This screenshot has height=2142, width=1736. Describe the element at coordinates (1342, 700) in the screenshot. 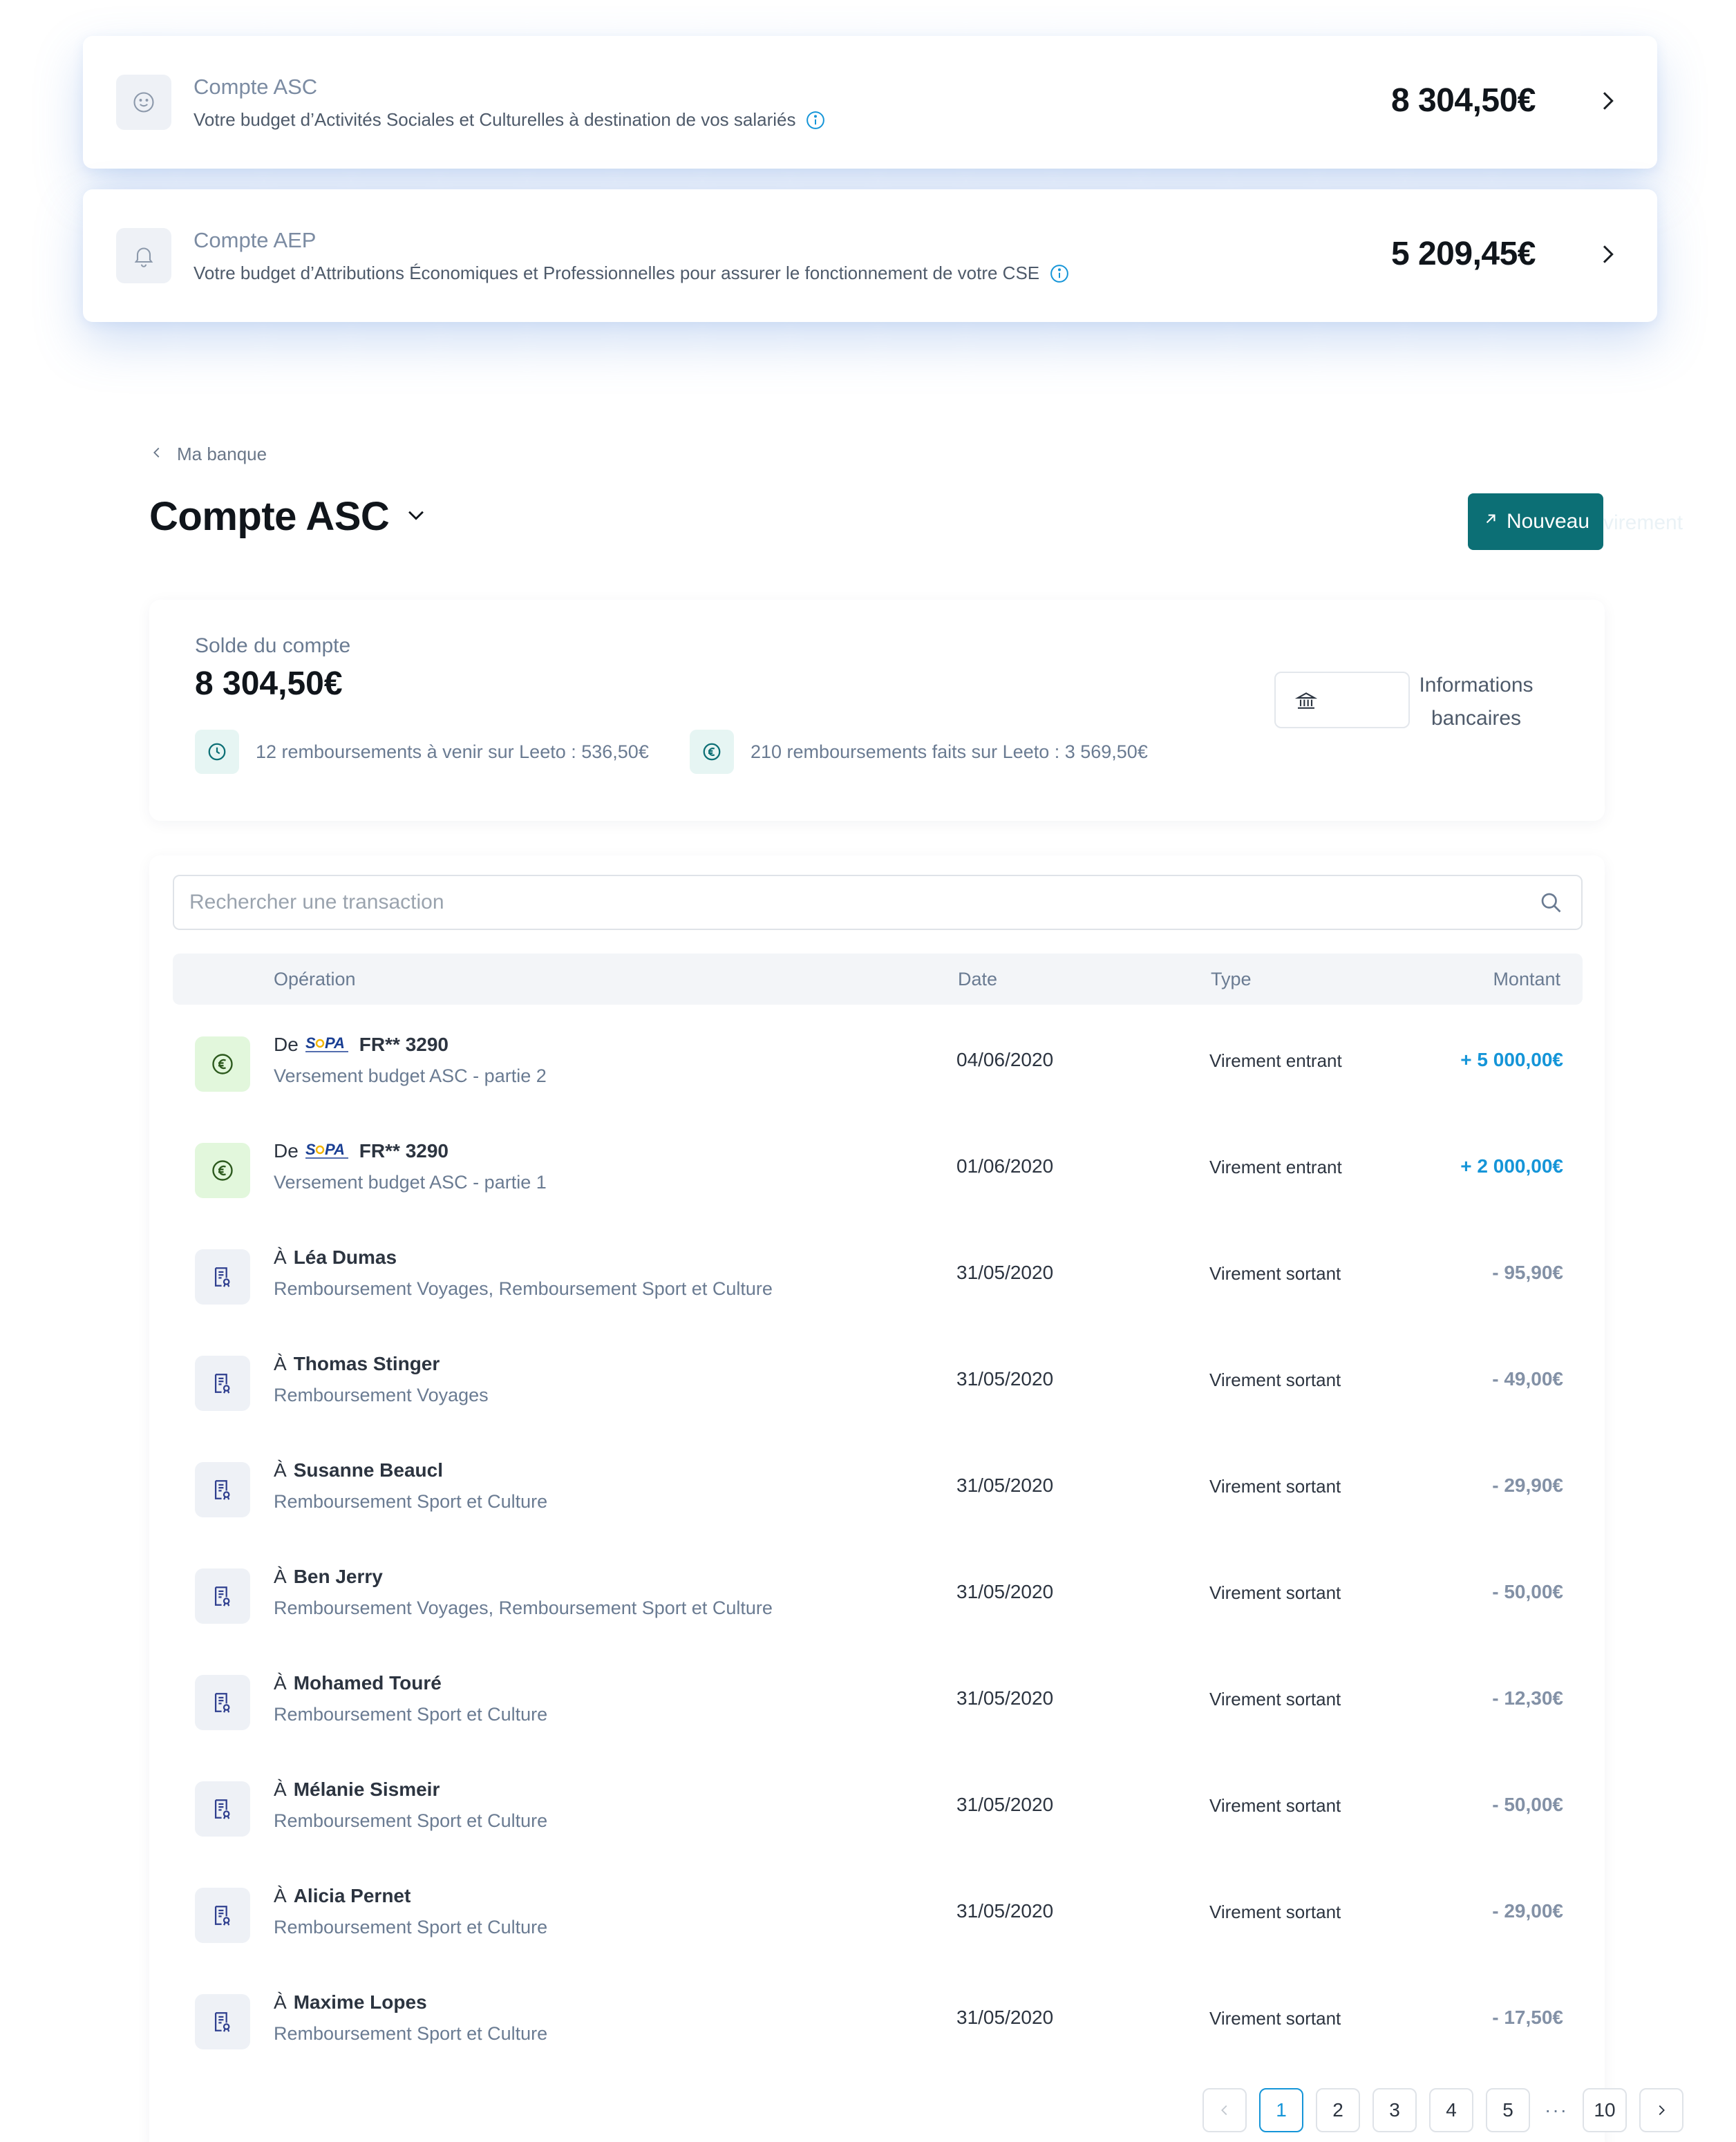

I see `bank-info-button` at that location.